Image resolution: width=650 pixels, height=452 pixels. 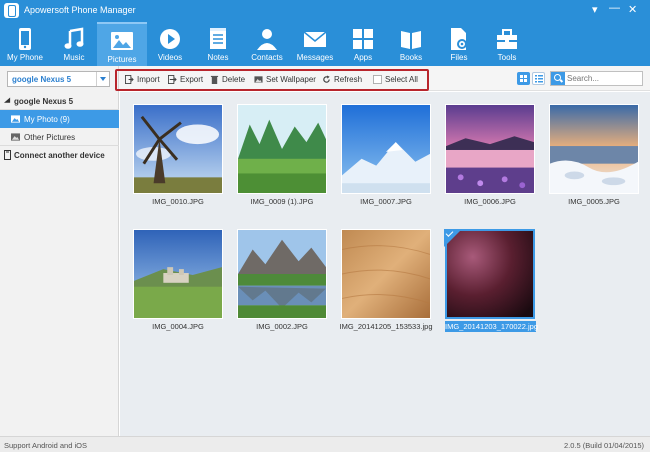 I want to click on nav-books: Books, so click(x=411, y=44).